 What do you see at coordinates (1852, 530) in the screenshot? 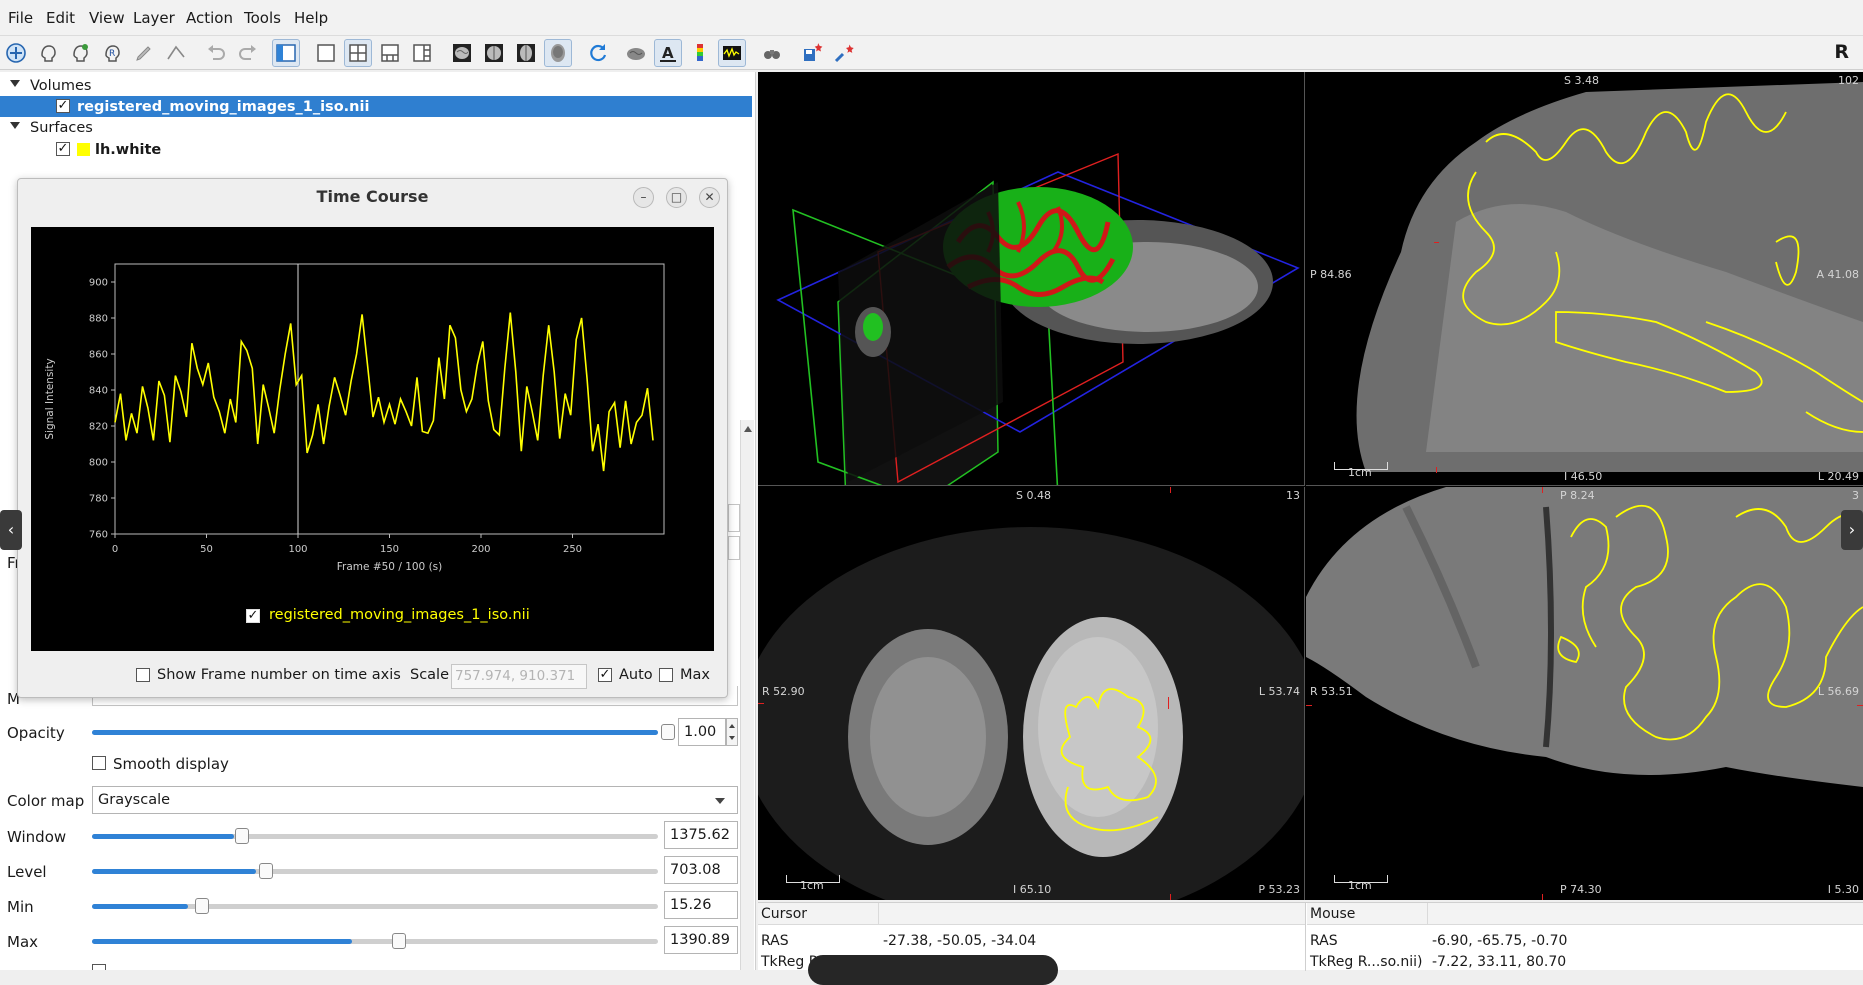
I see `collapse-right-arrow: ›` at bounding box center [1852, 530].